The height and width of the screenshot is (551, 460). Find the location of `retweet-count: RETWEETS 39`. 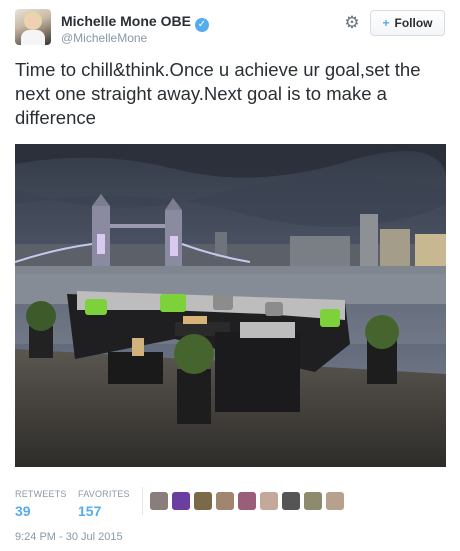

retweet-count: RETWEETS 39 is located at coordinates (41, 504).